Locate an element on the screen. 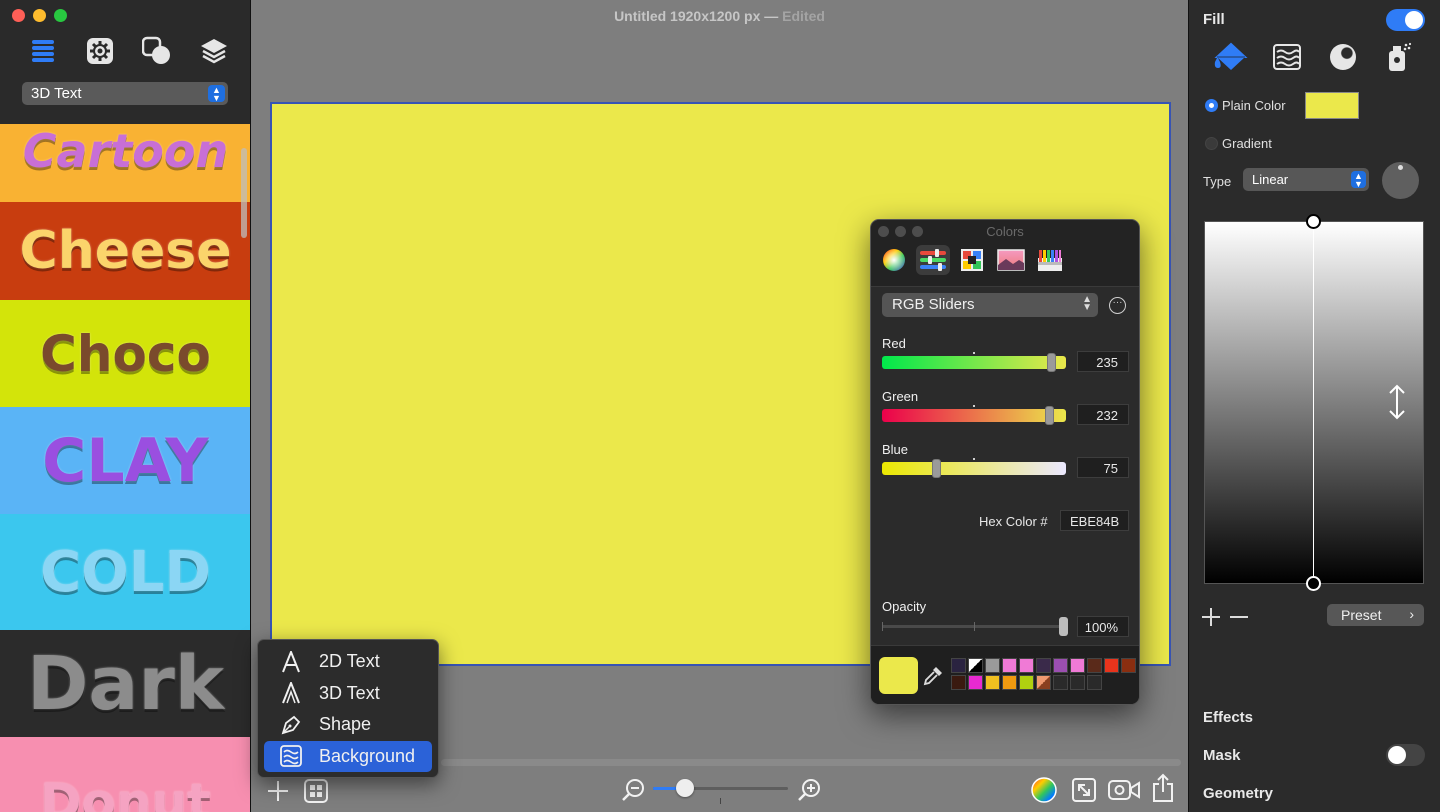  texture-icon is located at coordinates (1286, 57).